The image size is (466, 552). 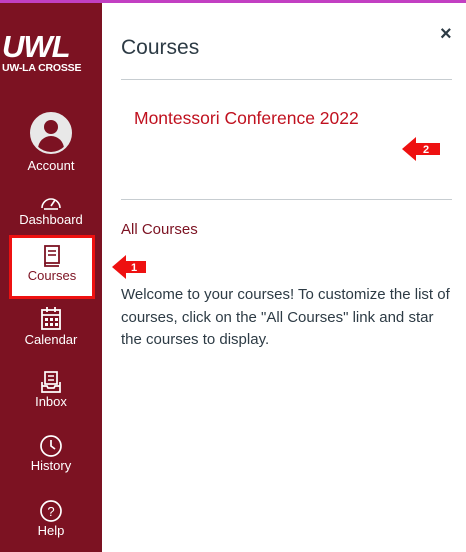 I want to click on book-icon, so click(x=52, y=256).